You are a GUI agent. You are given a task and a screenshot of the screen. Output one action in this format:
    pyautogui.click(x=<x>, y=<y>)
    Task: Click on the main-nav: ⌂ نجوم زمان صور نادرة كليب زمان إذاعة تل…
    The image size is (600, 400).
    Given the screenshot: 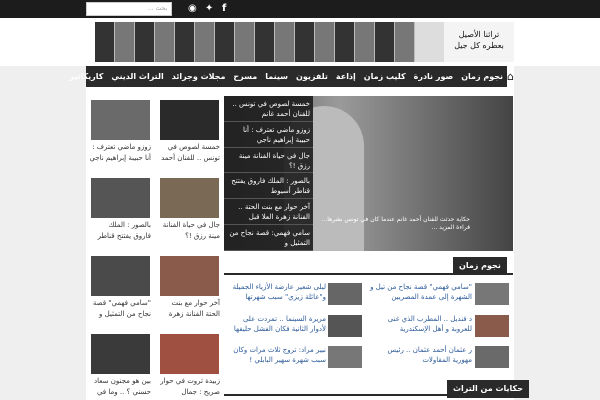 What is the action you would take?
    pyautogui.click(x=291, y=76)
    